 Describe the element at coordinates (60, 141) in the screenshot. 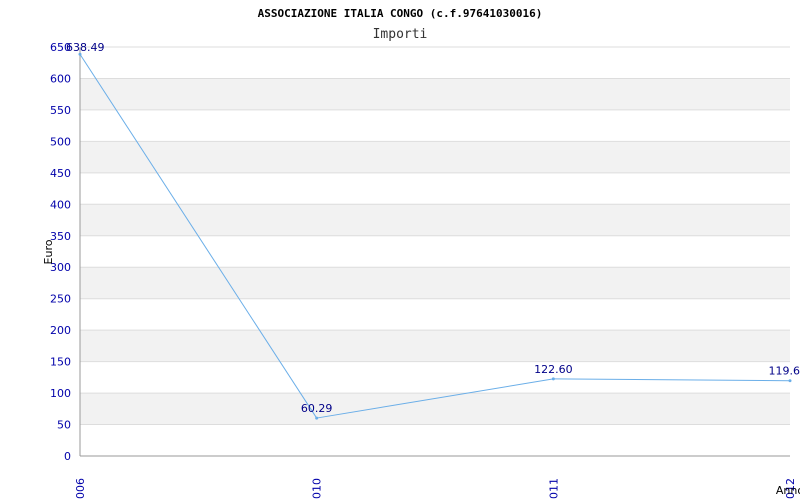

I see `y-tick-label: 500` at that location.